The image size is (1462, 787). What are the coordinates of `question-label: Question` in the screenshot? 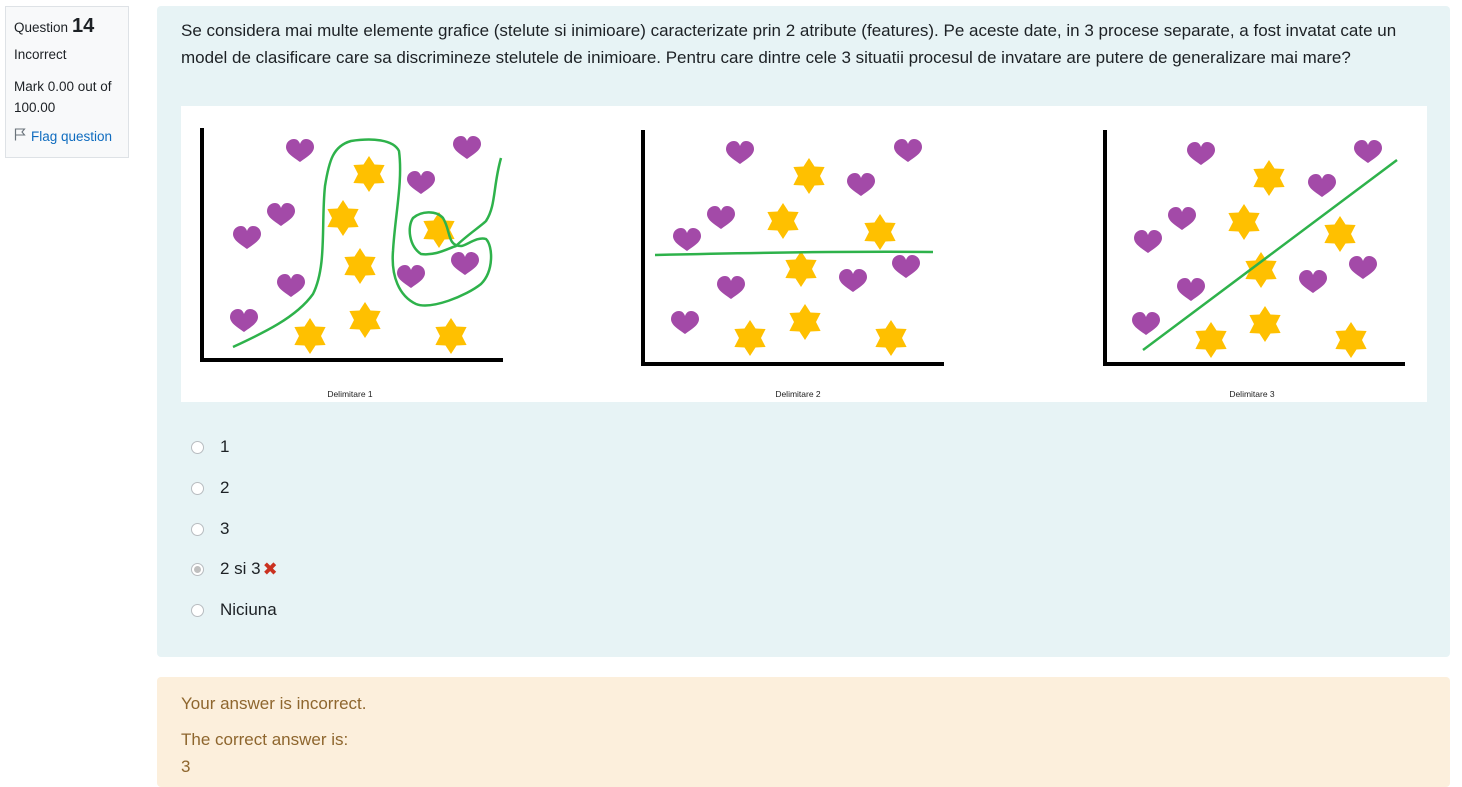 It's located at (41, 27).